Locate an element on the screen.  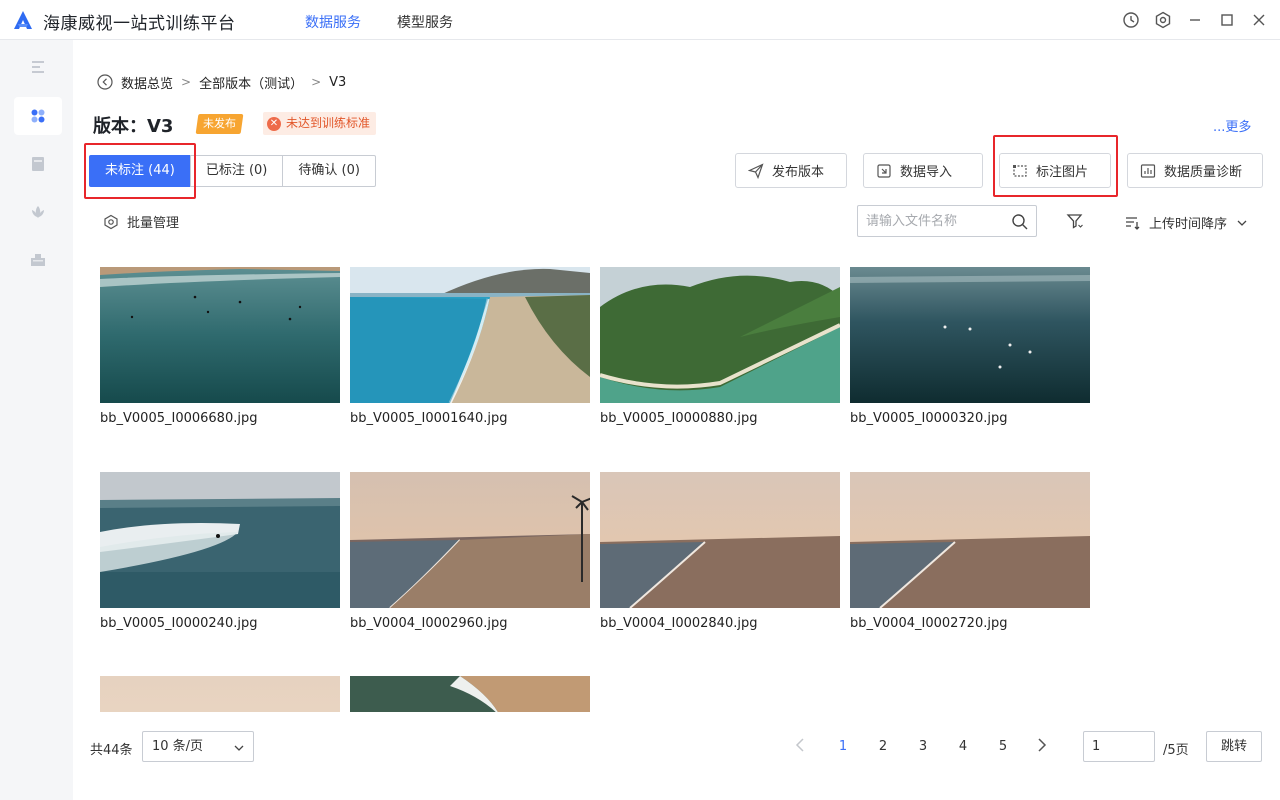
image-filename: bb_V0004_I0002720.jpg is located at coordinates (929, 623).